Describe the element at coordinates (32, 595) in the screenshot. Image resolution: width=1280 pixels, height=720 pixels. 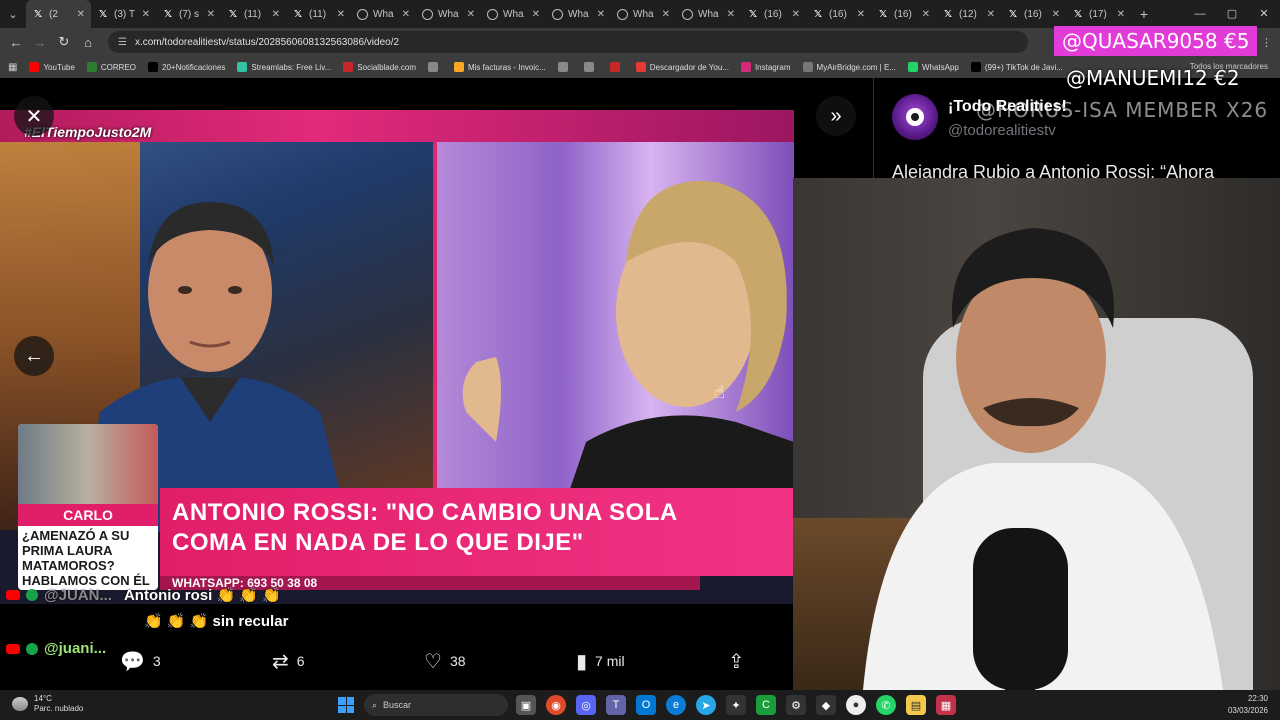
I see `member-badge-icon` at that location.